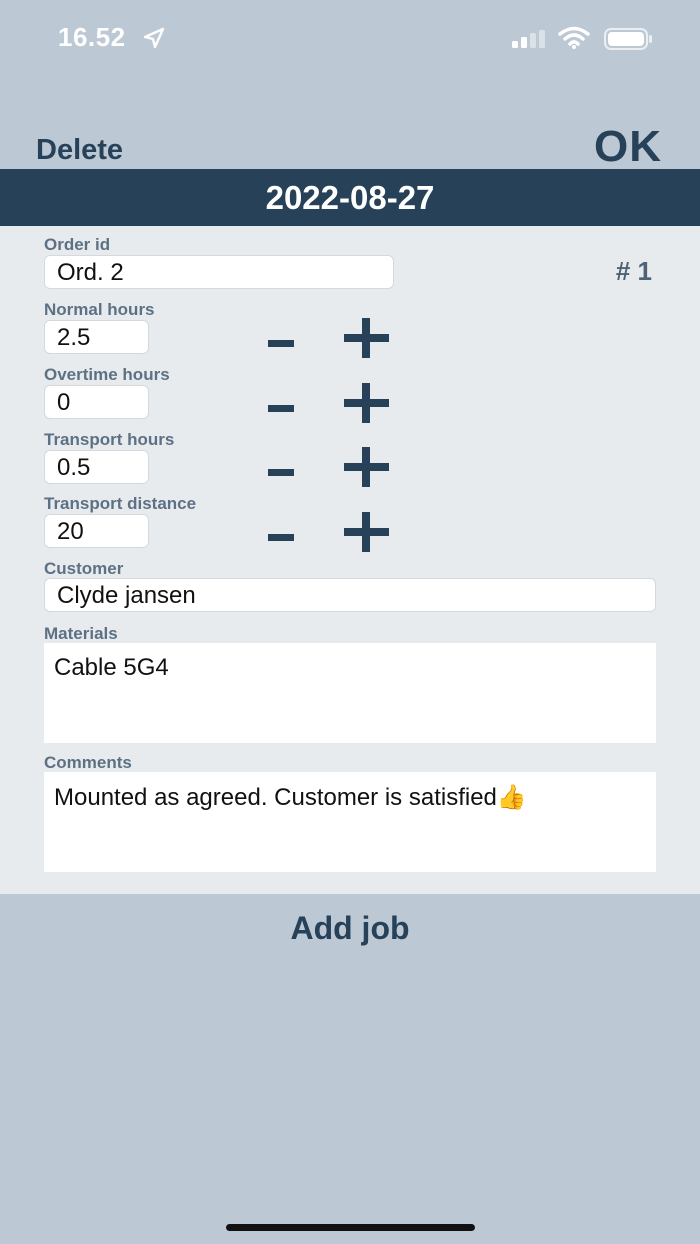  Describe the element at coordinates (633, 271) in the screenshot. I see `order-number: # 1` at that location.